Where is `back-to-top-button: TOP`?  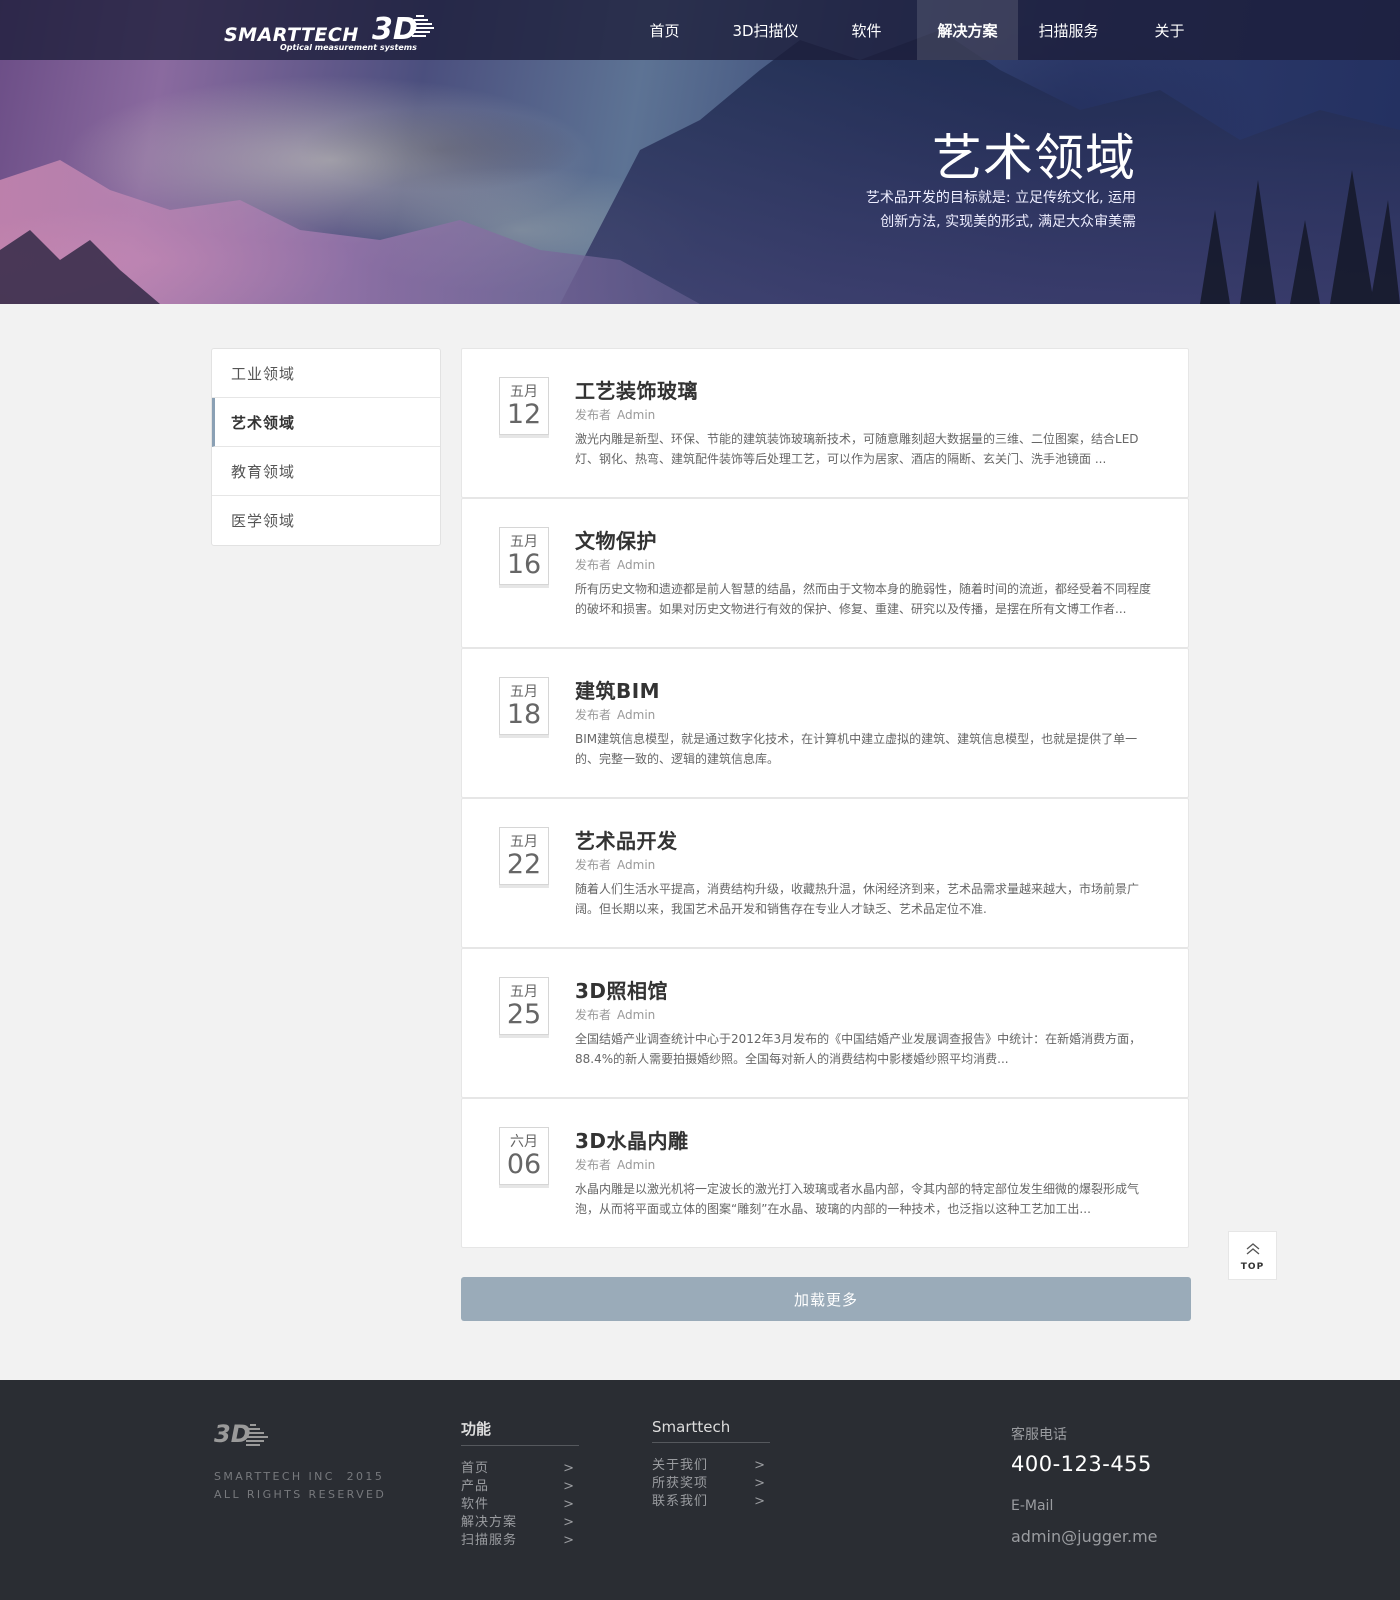
back-to-top-button: TOP is located at coordinates (1252, 1255).